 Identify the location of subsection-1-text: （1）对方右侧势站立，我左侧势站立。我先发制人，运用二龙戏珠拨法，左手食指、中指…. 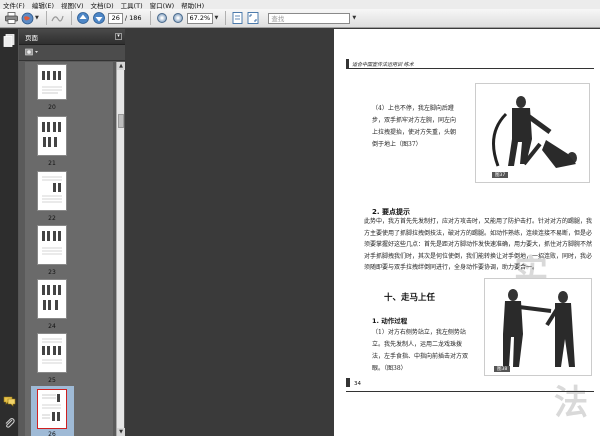
(420, 350).